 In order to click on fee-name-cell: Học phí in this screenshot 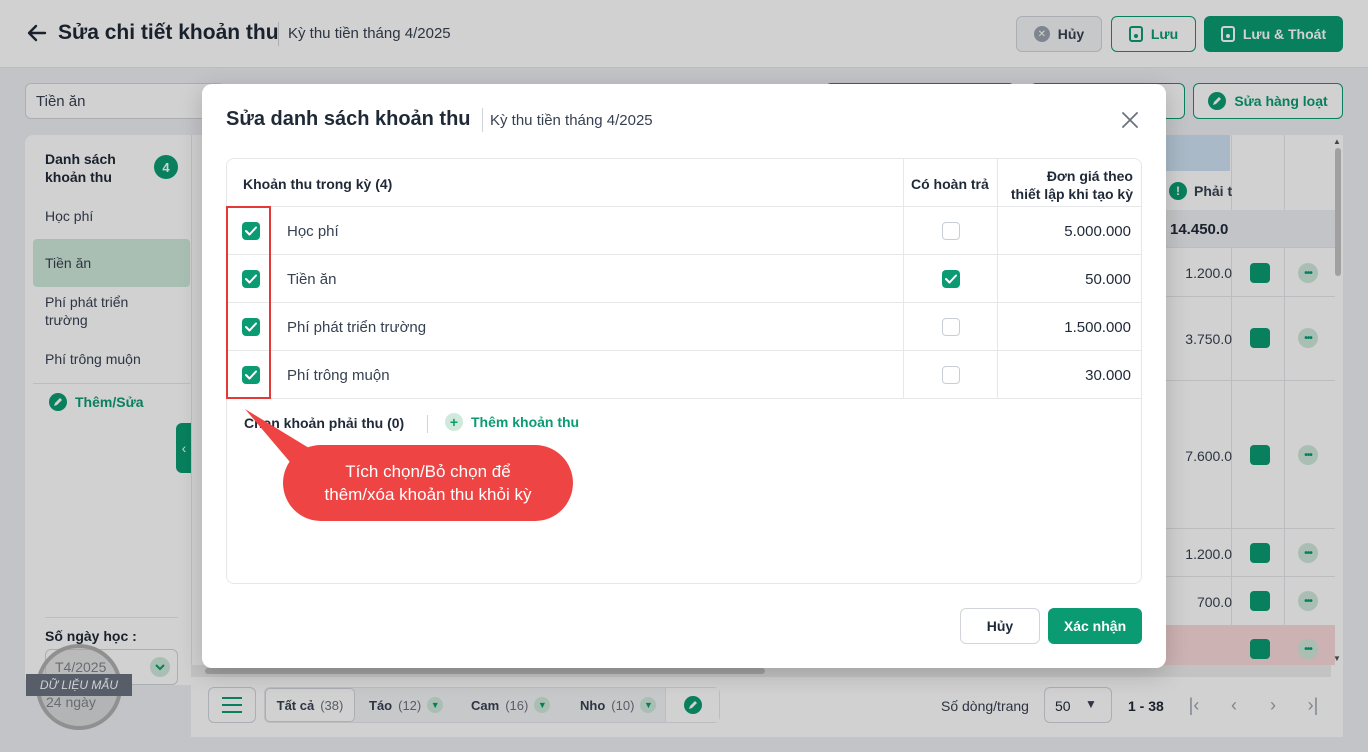, I will do `click(313, 231)`.